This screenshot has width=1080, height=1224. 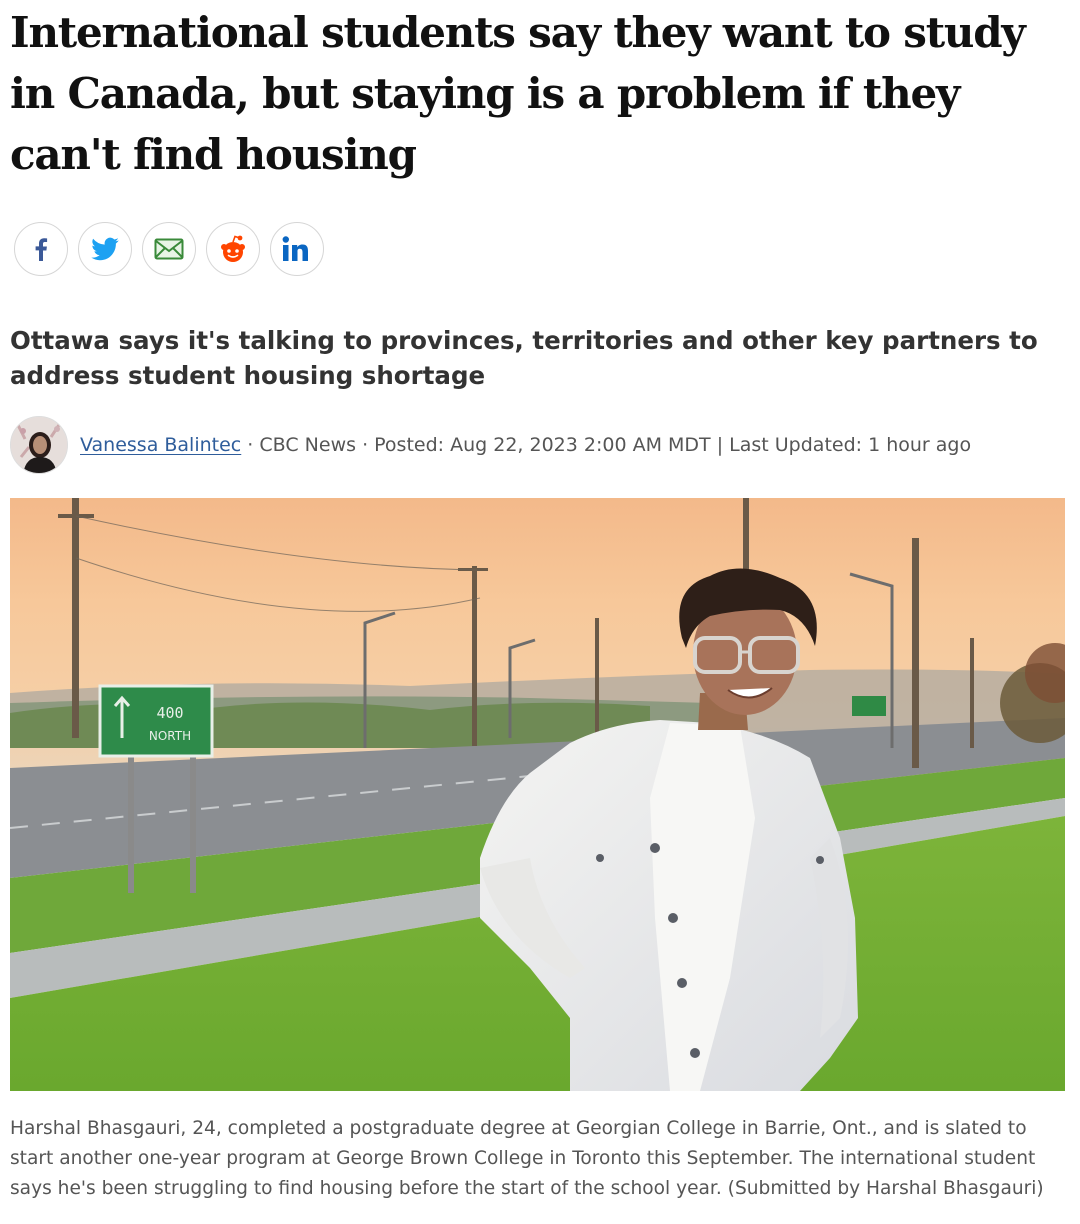 I want to click on share-buttons, so click(x=169, y=249).